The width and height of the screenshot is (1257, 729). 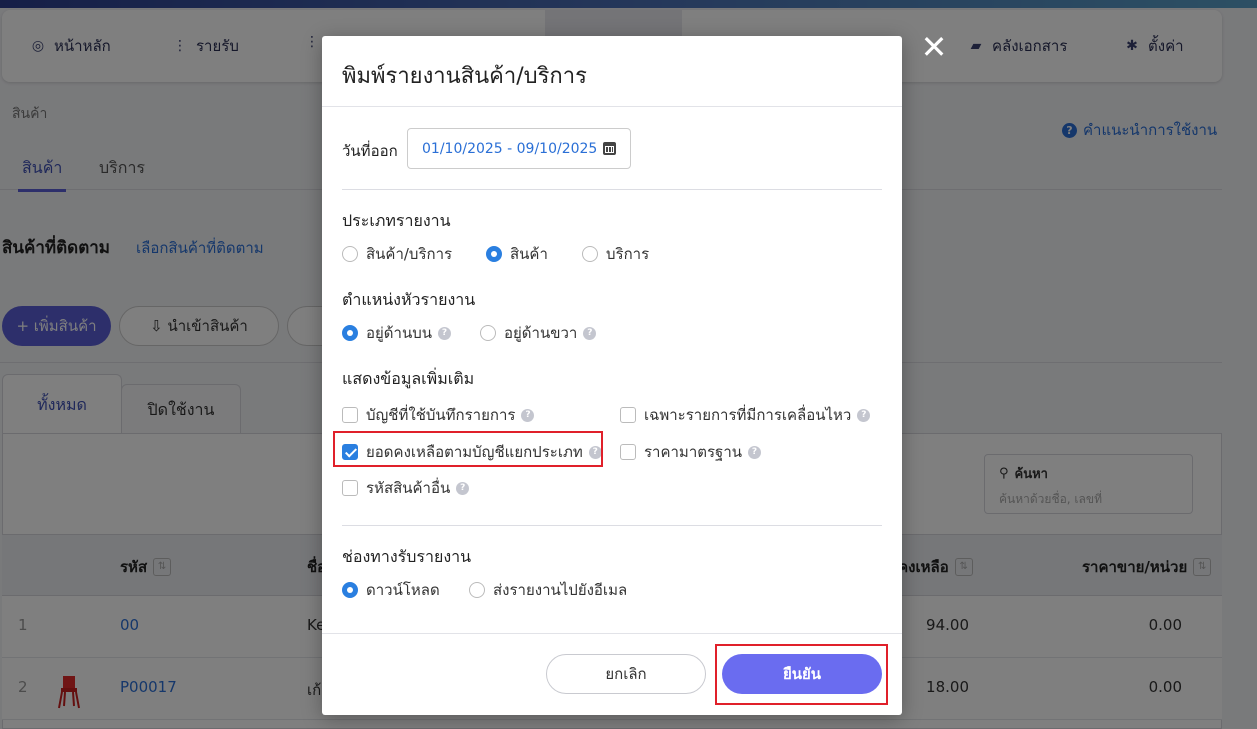 I want to click on option-label: ราคามาตรฐาน, so click(x=693, y=452).